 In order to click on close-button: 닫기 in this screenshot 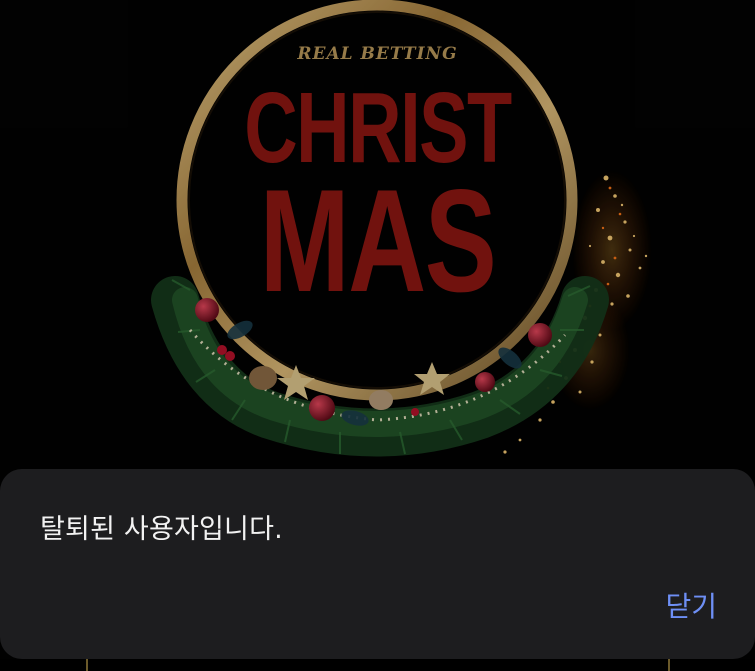, I will do `click(691, 605)`.